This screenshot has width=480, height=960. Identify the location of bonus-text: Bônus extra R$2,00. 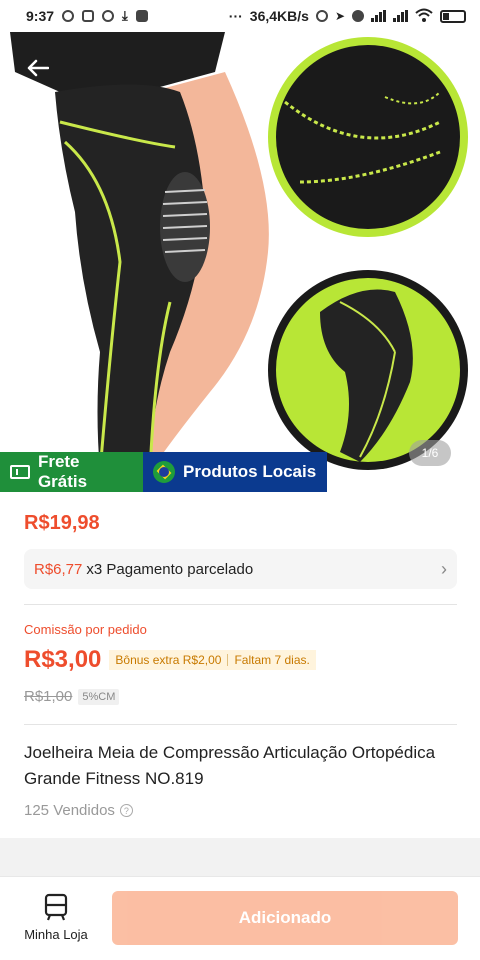
(168, 660).